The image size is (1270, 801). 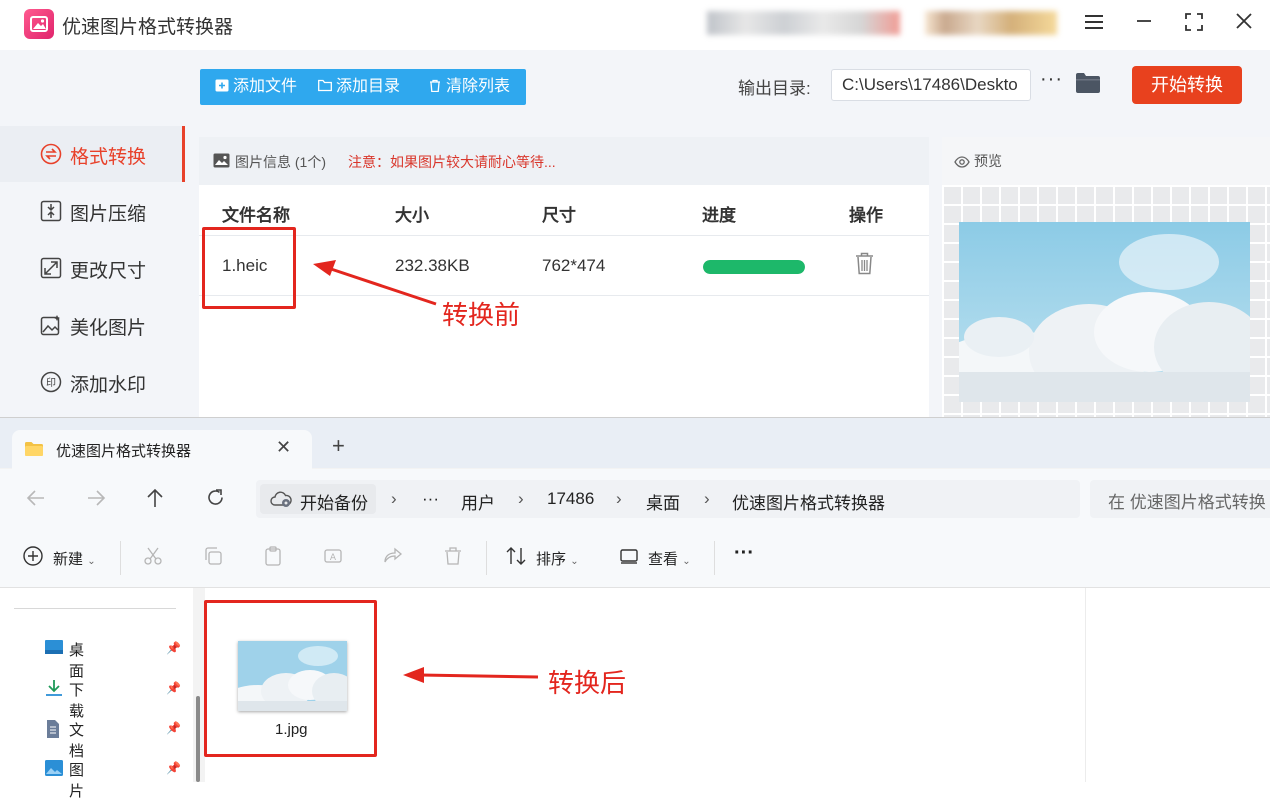 I want to click on sidebar-item-watermark: 印 添加水印, so click(x=92, y=382).